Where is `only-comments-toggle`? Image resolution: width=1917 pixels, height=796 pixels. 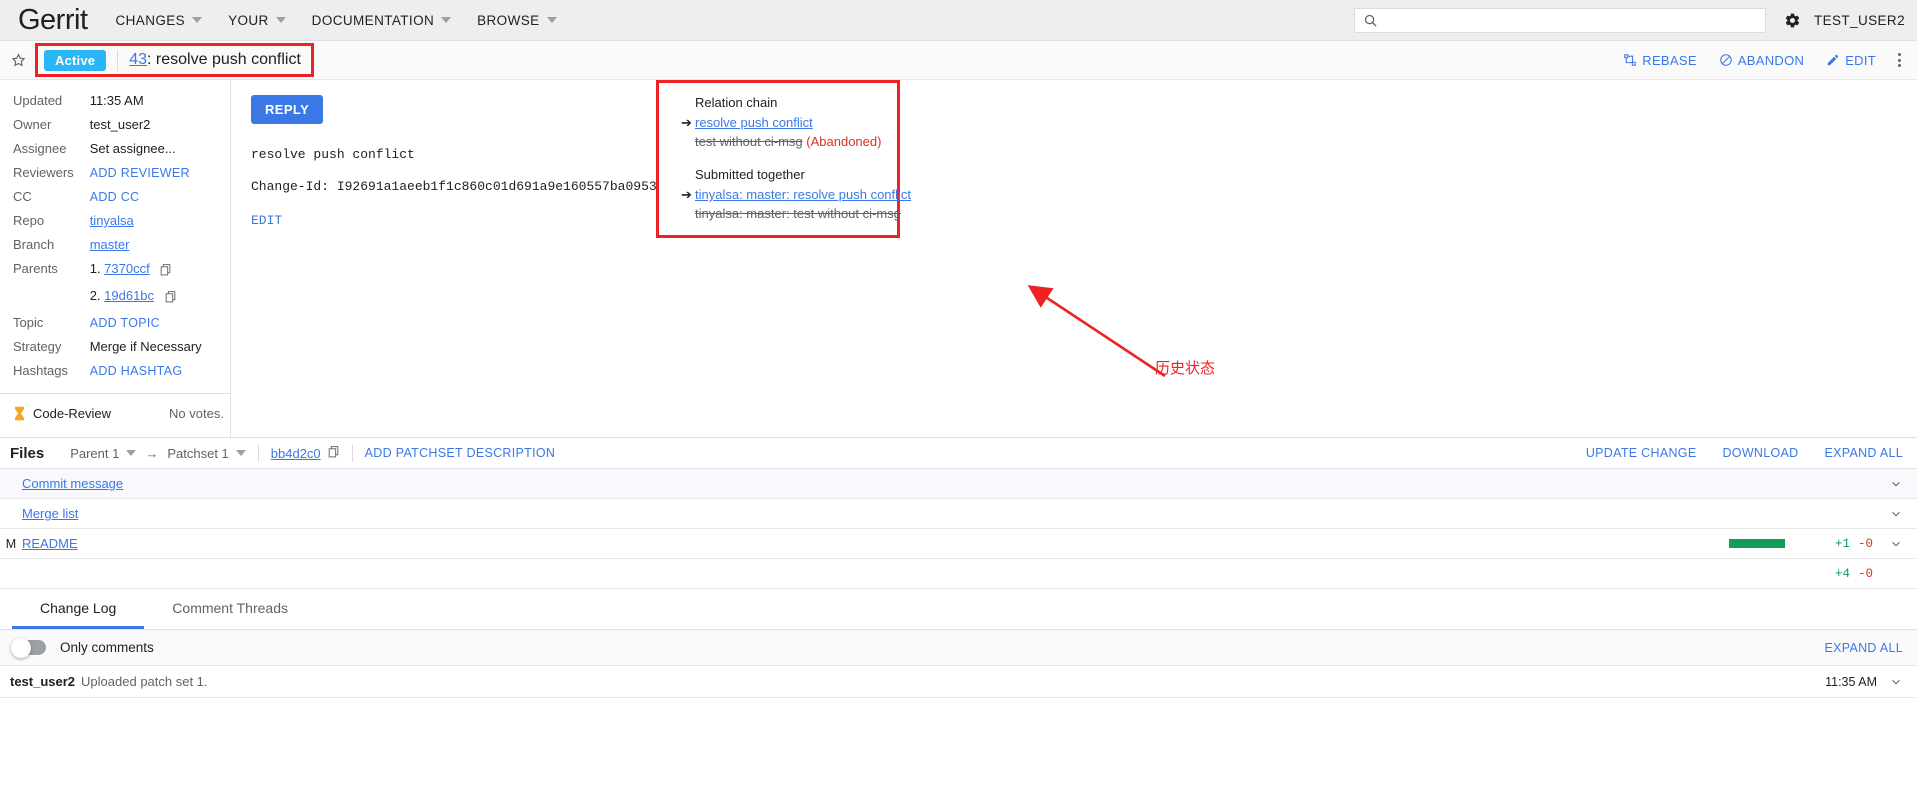
only-comments-toggle is located at coordinates (28, 647).